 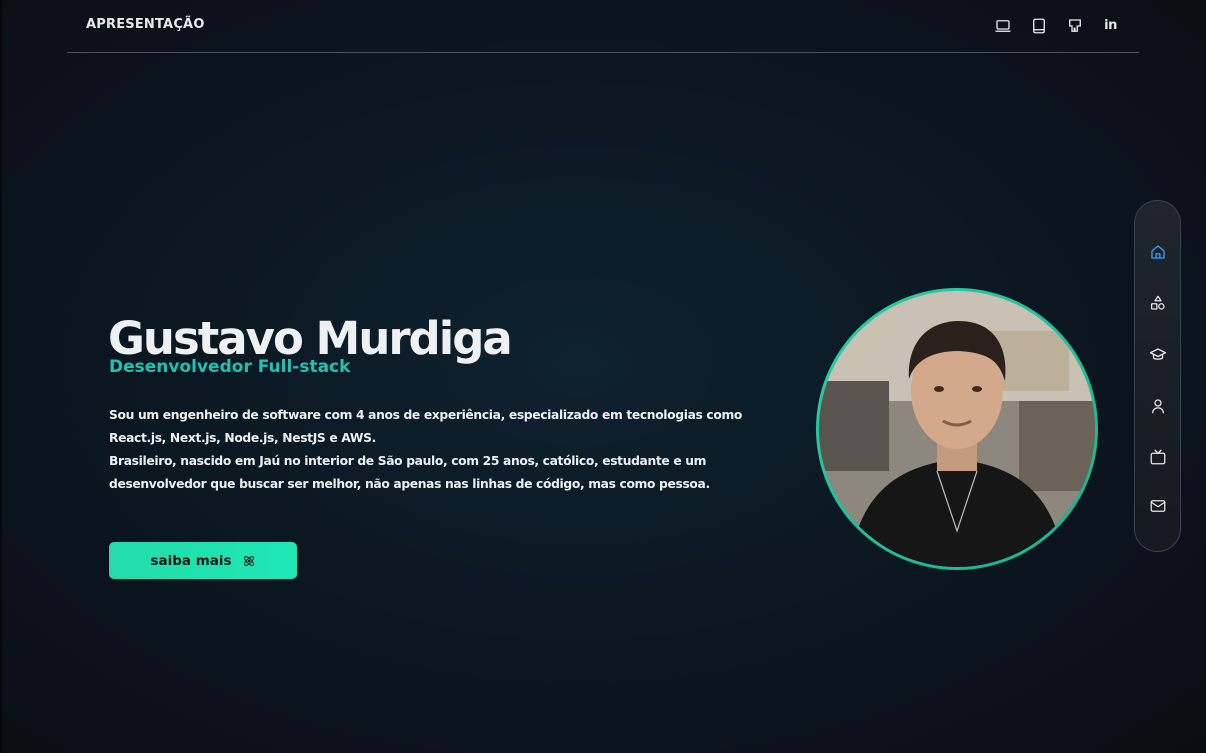 I want to click on mail-icon, so click(x=1158, y=506).